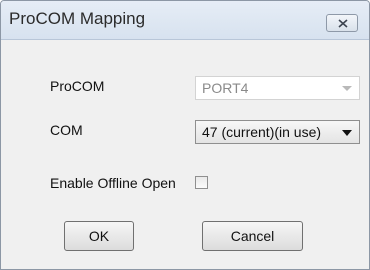 This screenshot has width=370, height=270. I want to click on procom-select-value: PORT4, so click(225, 88).